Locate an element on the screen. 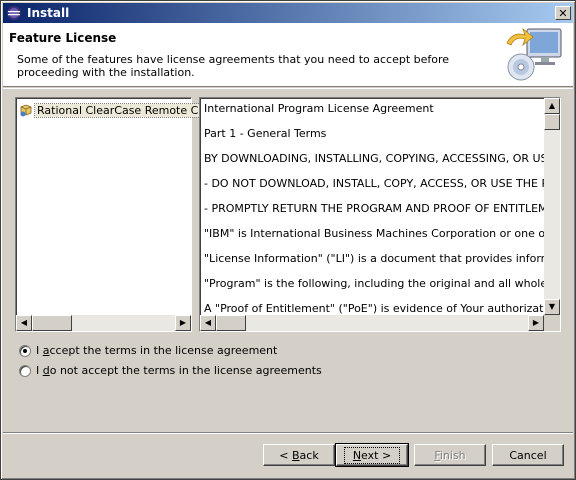 The width and height of the screenshot is (576, 480). license-line: International Program License Agreement is located at coordinates (319, 108).